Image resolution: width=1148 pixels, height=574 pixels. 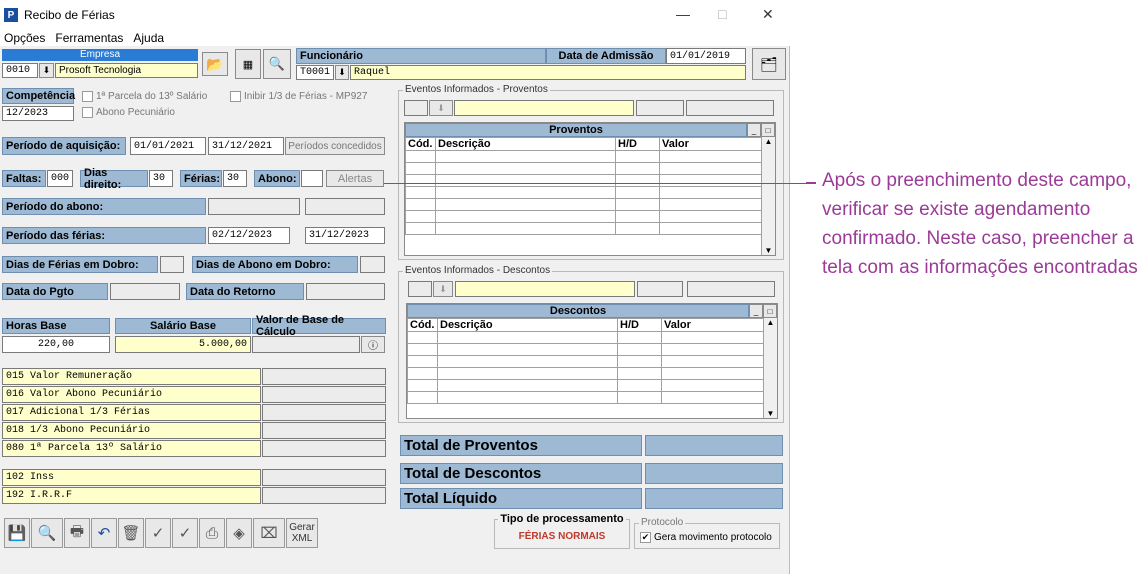 I want to click on proventos-hd-input, so click(x=660, y=108).